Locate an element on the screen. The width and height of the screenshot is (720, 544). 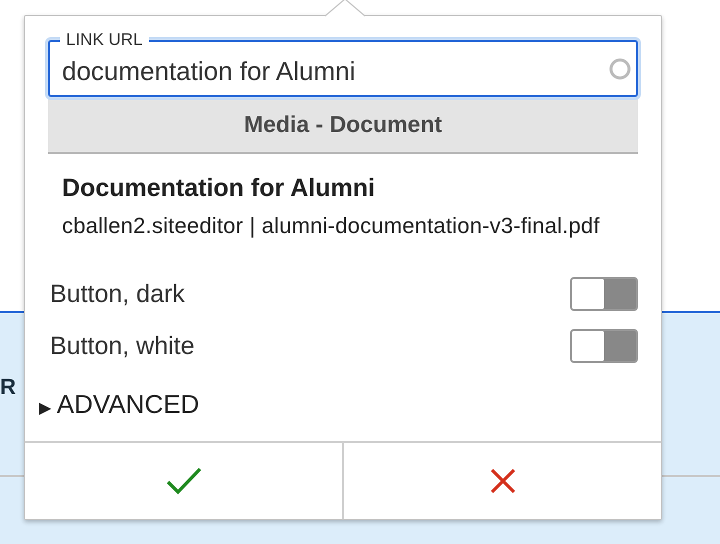
checkmark-icon is located at coordinates (183, 481).